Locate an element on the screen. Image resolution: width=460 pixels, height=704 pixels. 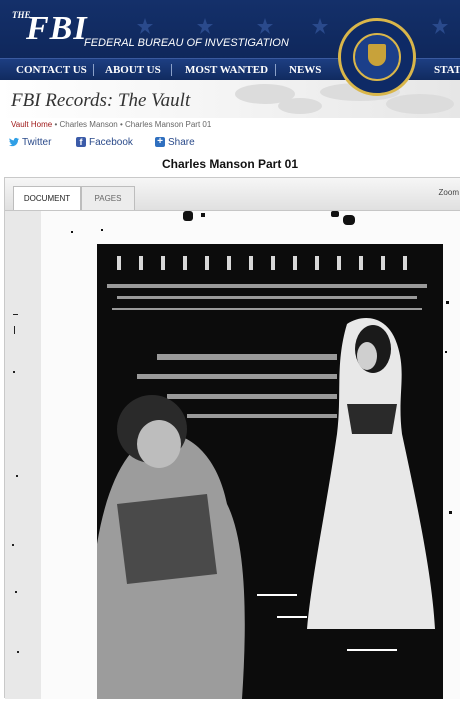
nav-about-us: ABOUT US is located at coordinates (133, 69).